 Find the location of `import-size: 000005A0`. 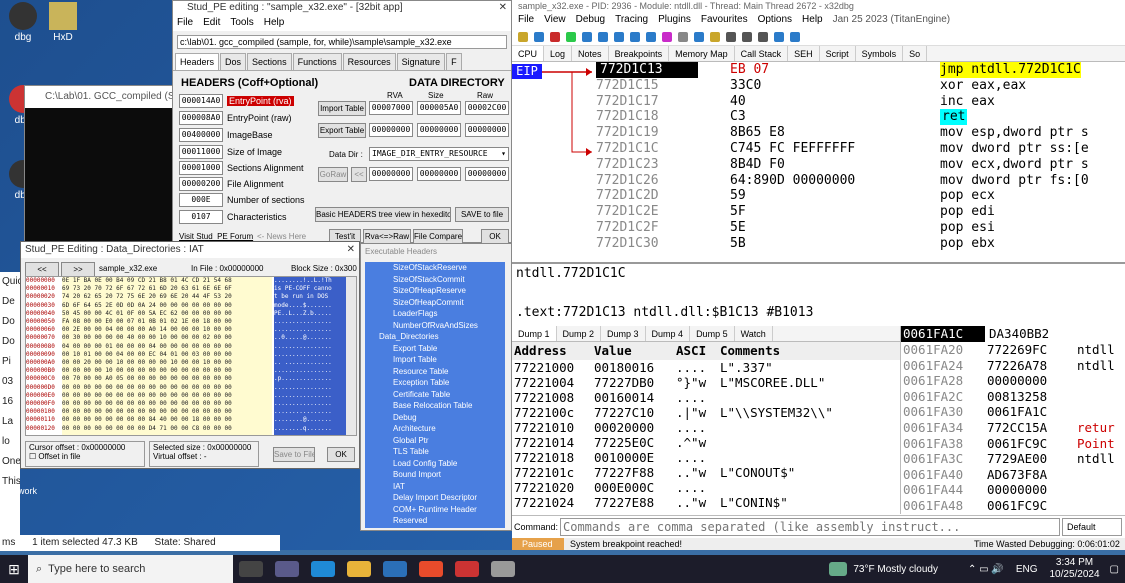

import-size: 000005A0 is located at coordinates (439, 108).